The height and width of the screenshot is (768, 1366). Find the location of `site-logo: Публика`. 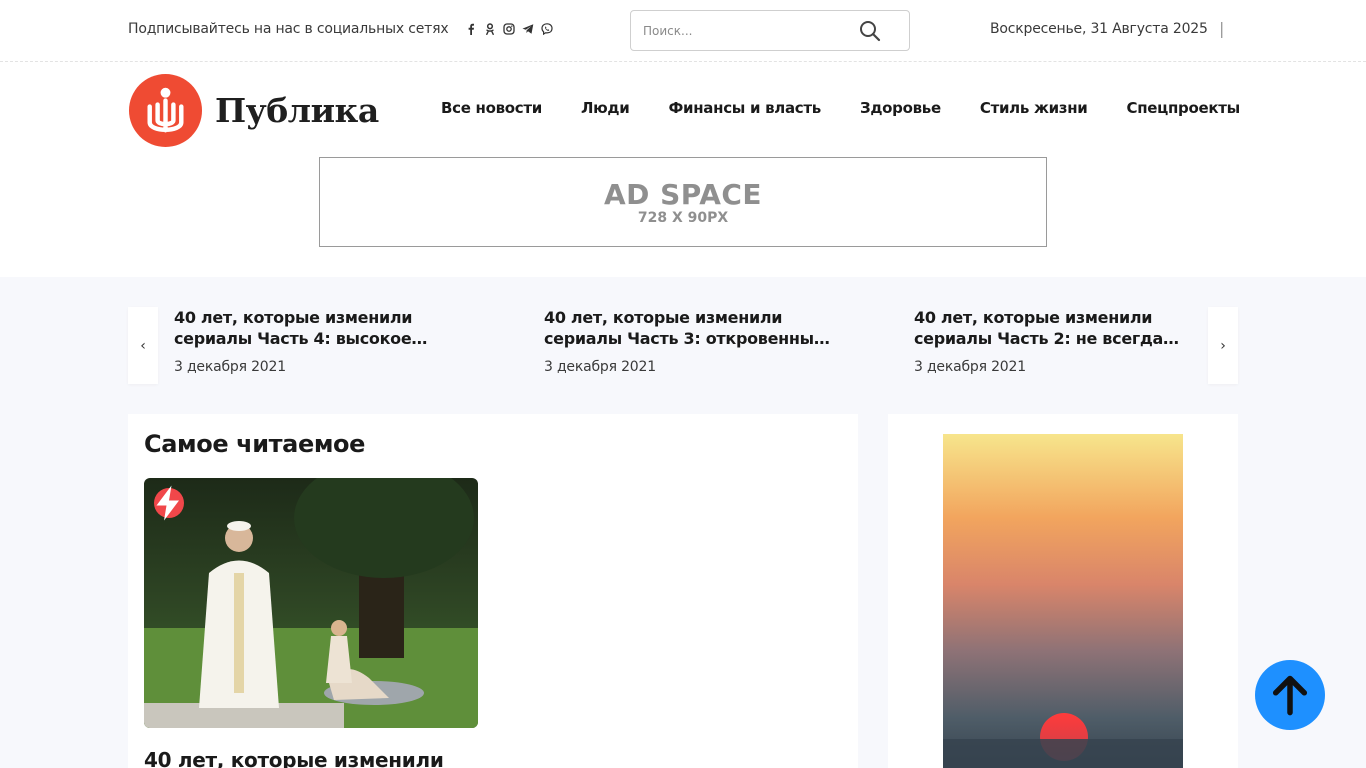

site-logo: Публика is located at coordinates (258, 110).